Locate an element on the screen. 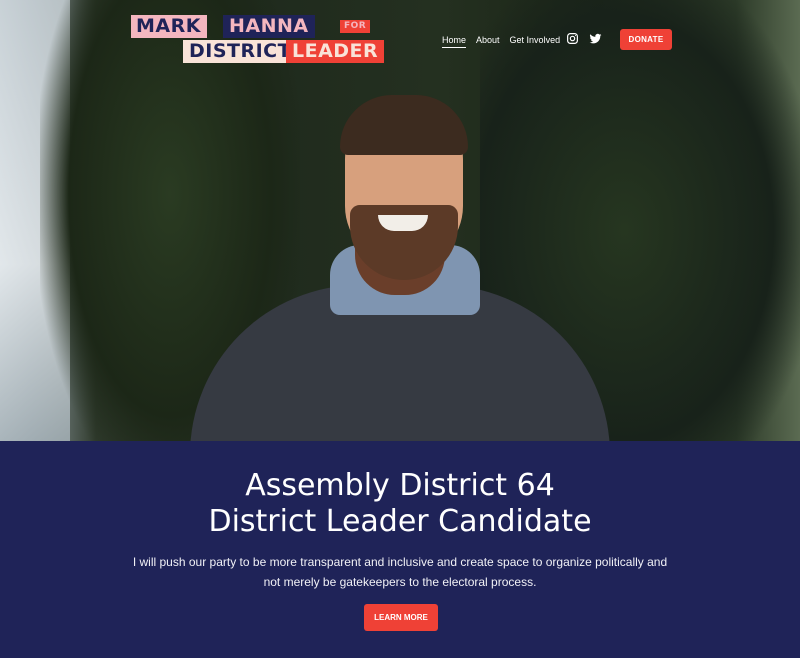 The width and height of the screenshot is (800, 658). nav-about: About is located at coordinates (488, 41).